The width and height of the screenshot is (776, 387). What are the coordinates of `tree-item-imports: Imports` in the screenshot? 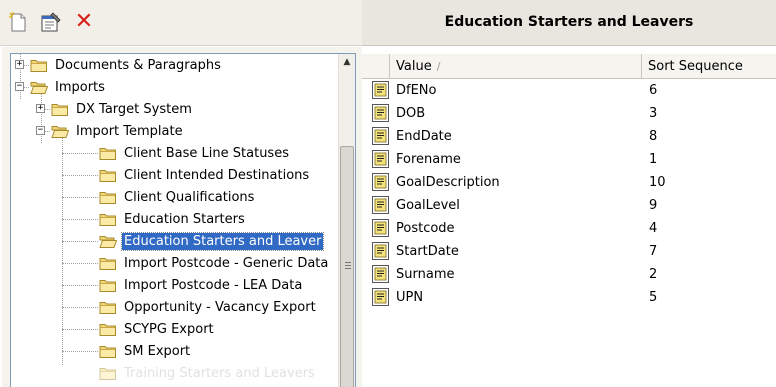 It's located at (68, 87).